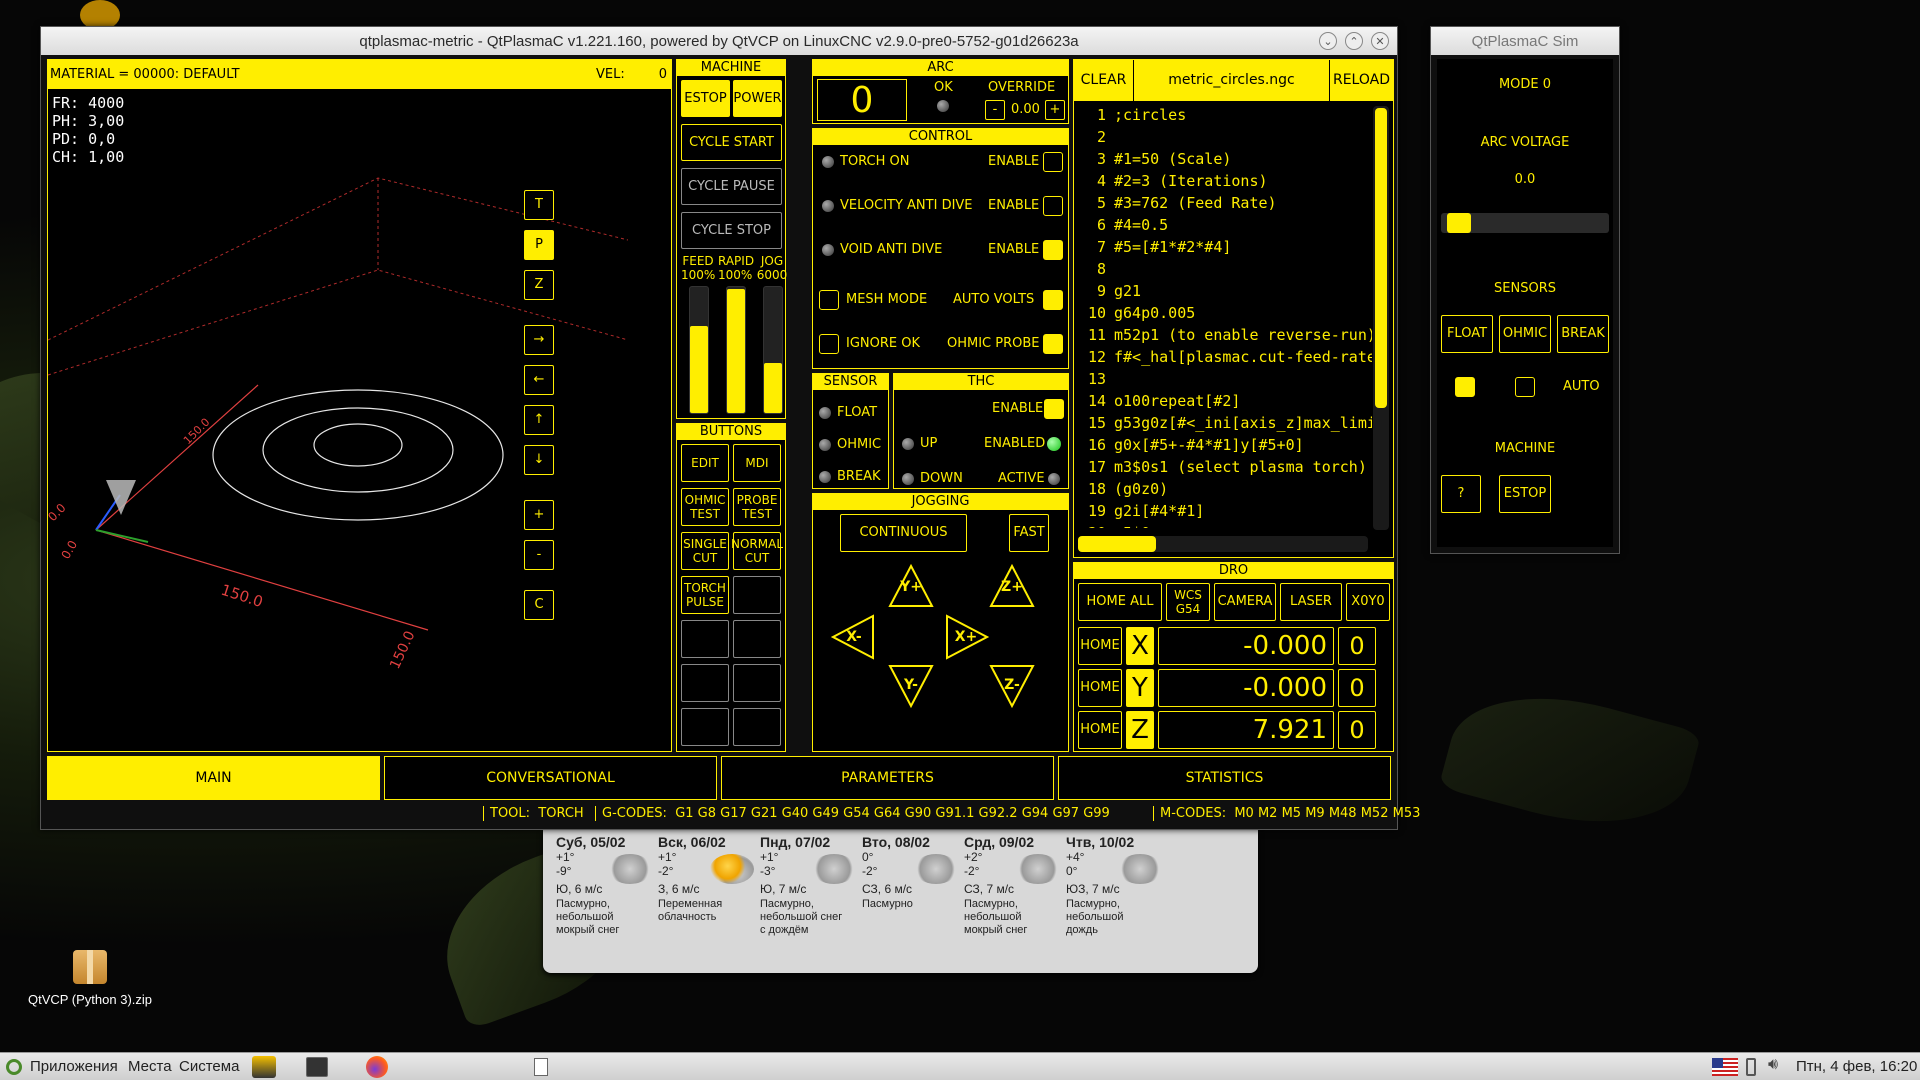 The height and width of the screenshot is (1080, 1920). What do you see at coordinates (1055, 110) in the screenshot?
I see `override-plus-button: +` at bounding box center [1055, 110].